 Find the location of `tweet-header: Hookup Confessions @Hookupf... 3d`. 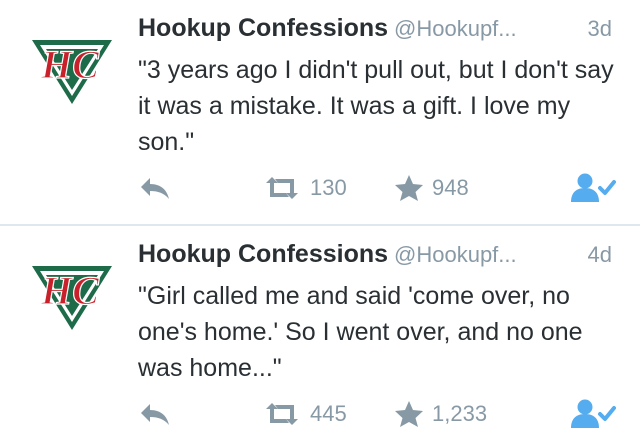

tweet-header: Hookup Confessions @Hookupf... 3d is located at coordinates (378, 31).